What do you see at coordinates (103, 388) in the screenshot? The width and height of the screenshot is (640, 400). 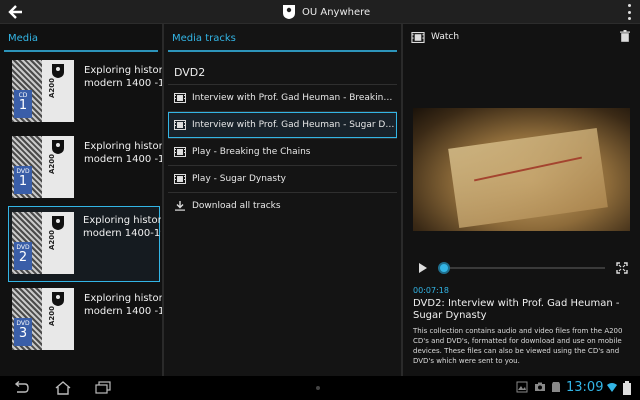 I see `nav-recents-icon` at bounding box center [103, 388].